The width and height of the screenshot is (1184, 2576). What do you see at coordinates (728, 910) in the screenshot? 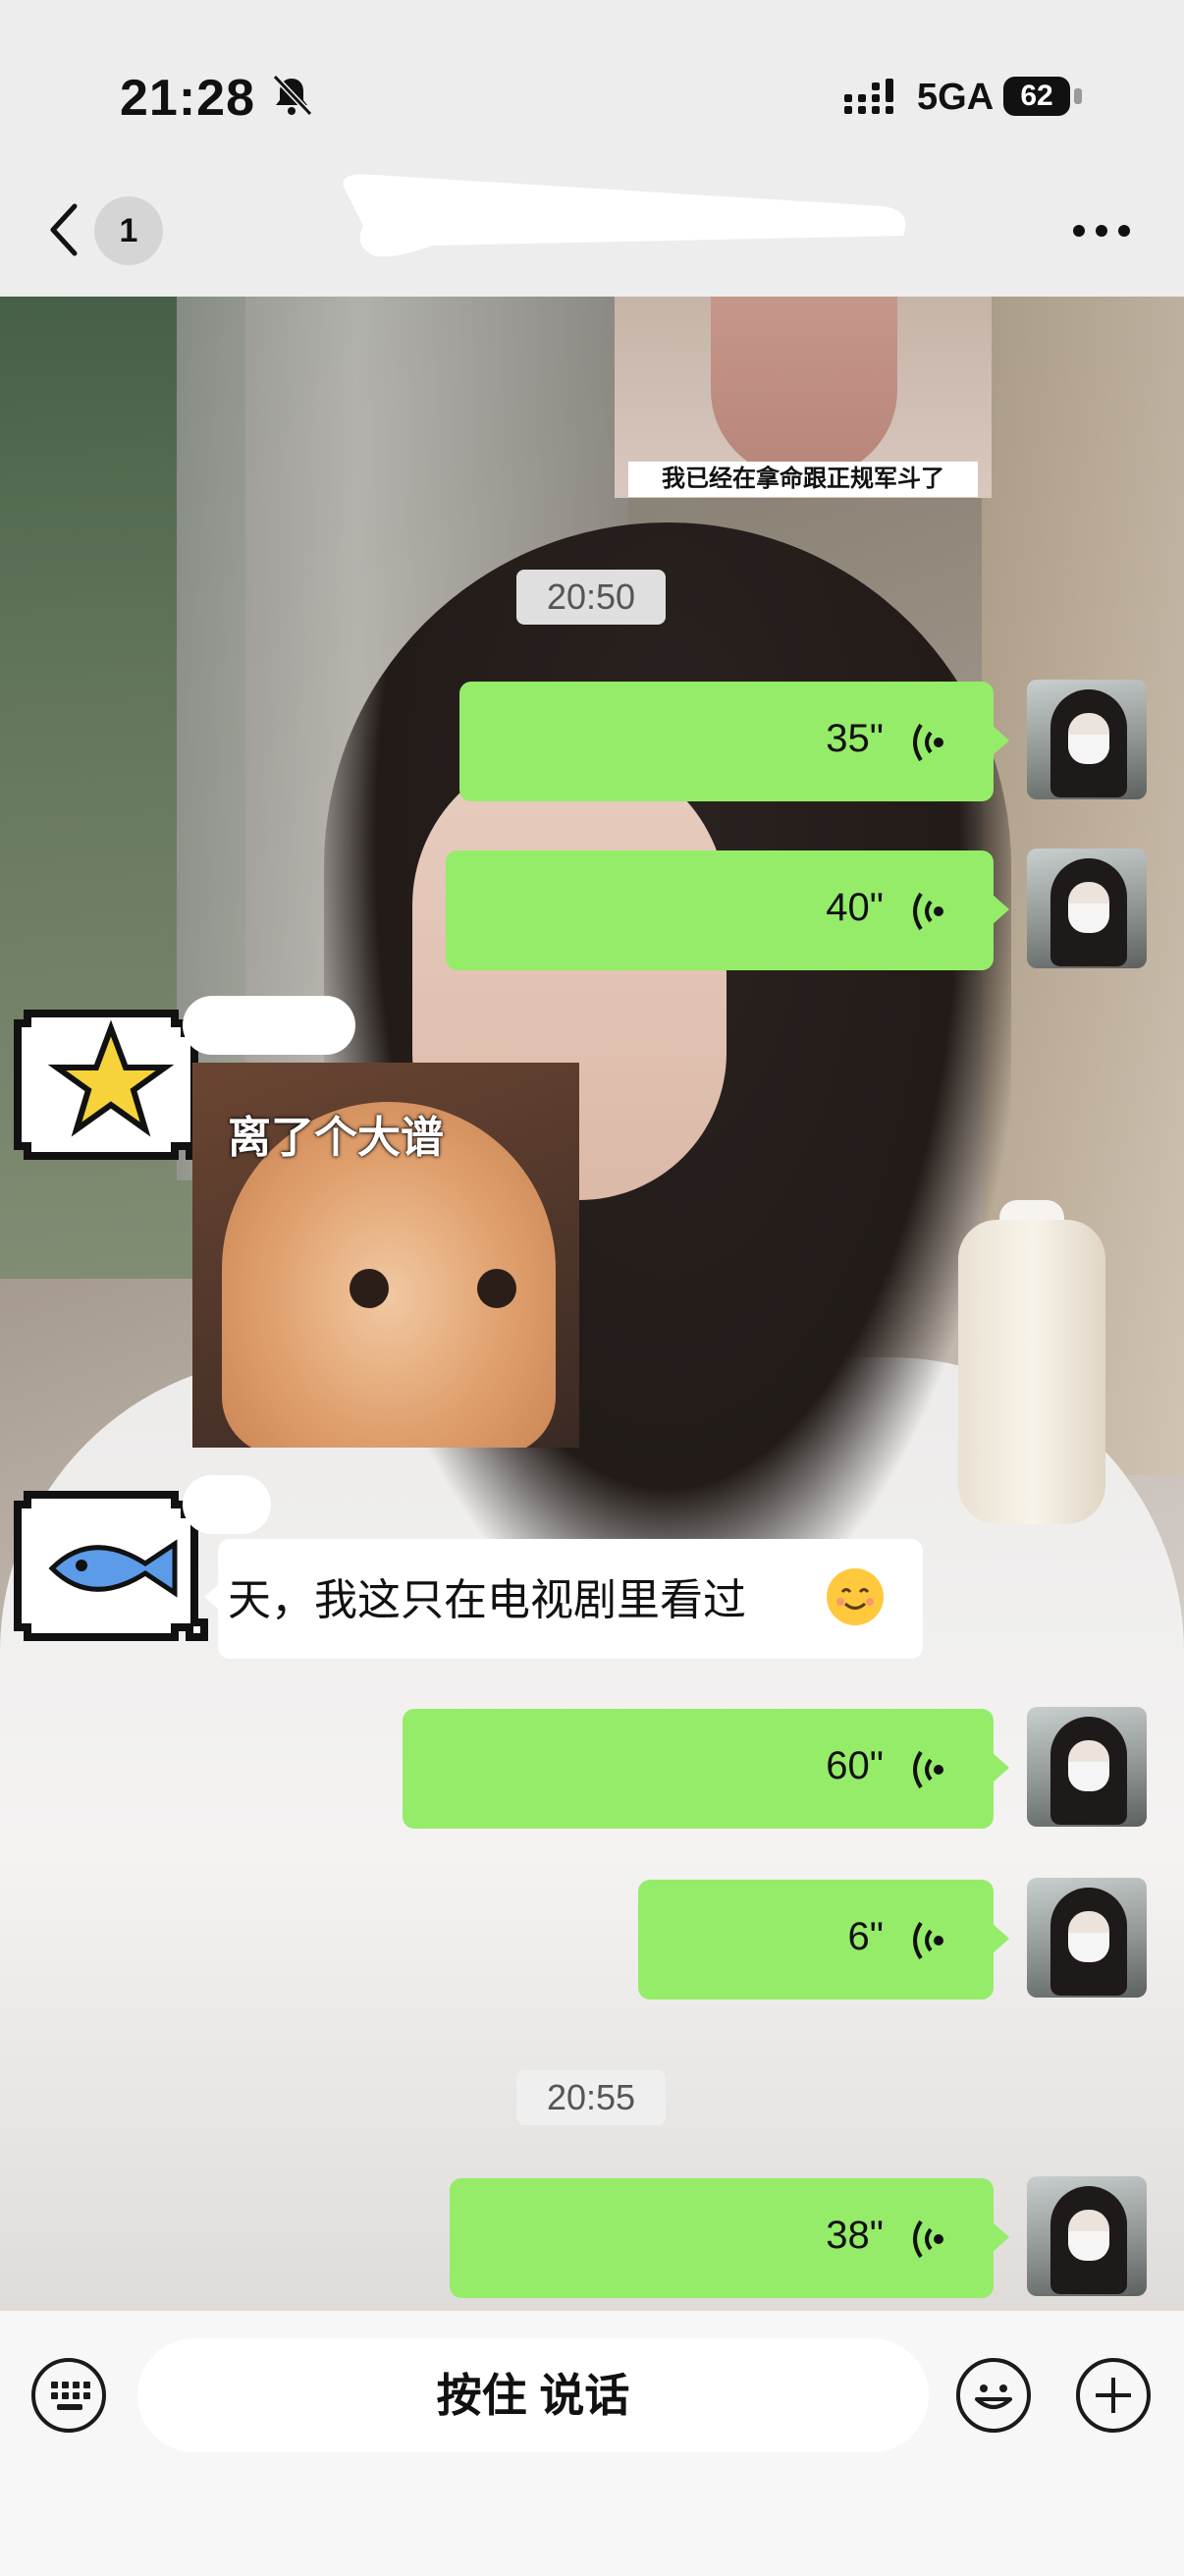
I see `voice-message-bubble: 40"` at bounding box center [728, 910].